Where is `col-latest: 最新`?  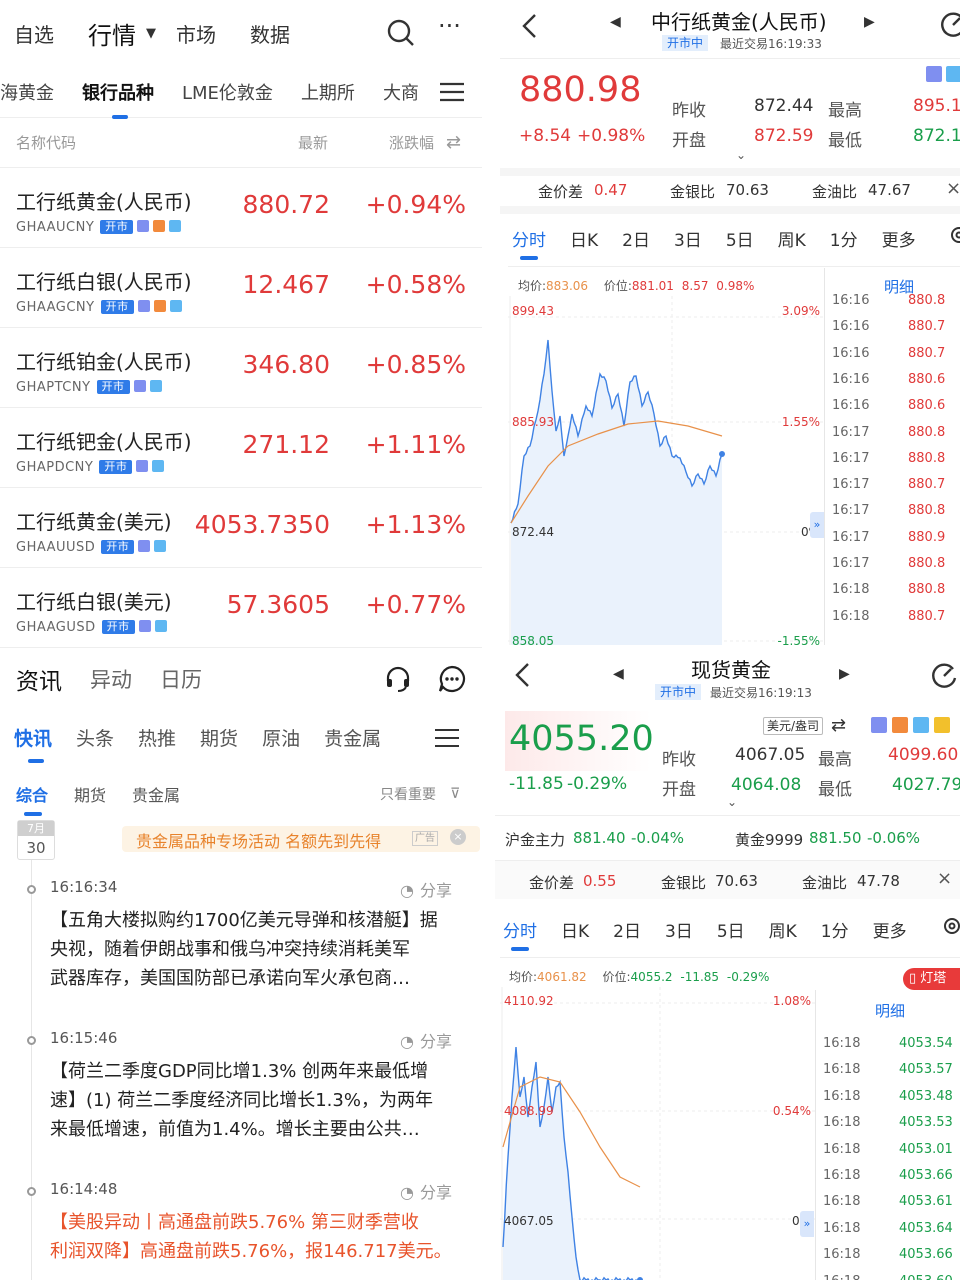
col-latest: 最新 is located at coordinates (313, 142).